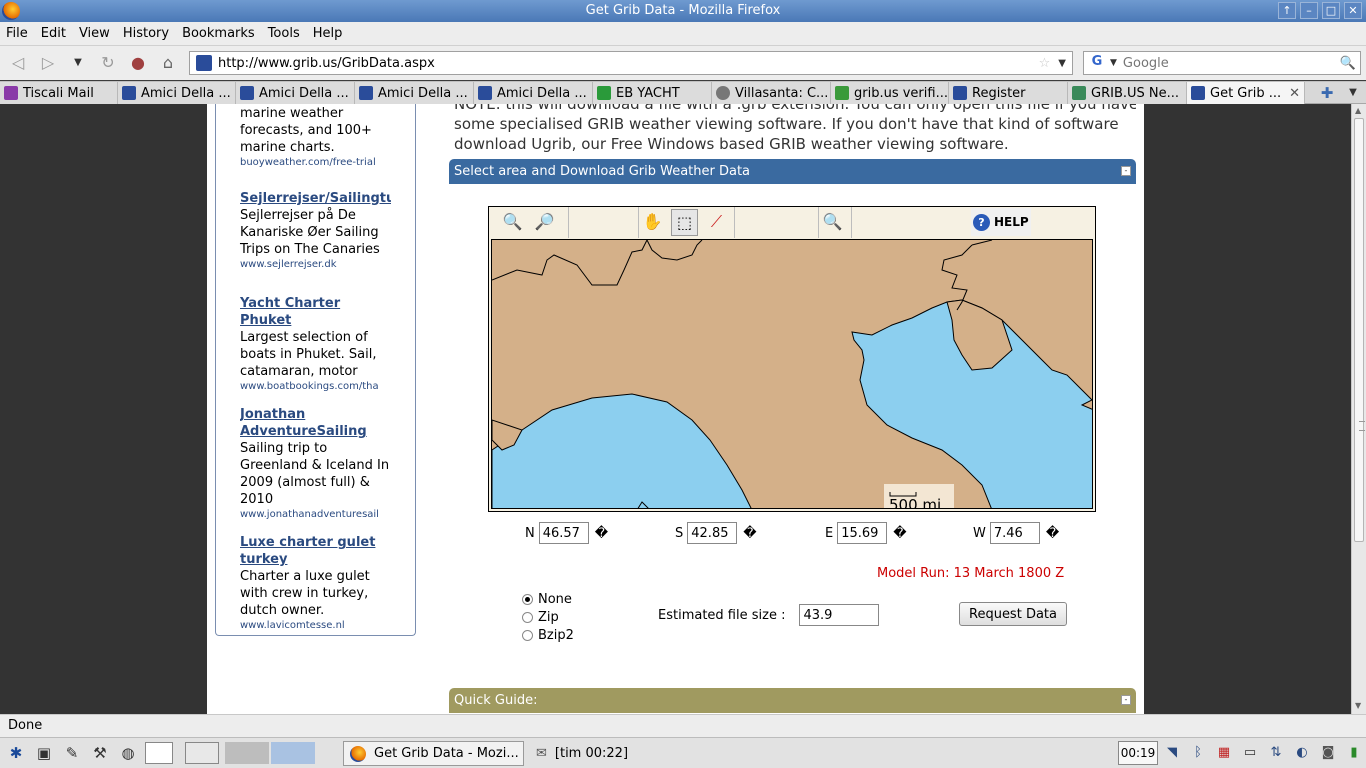  Describe the element at coordinates (128, 753) in the screenshot. I see `network-globe-icon: ◍` at that location.